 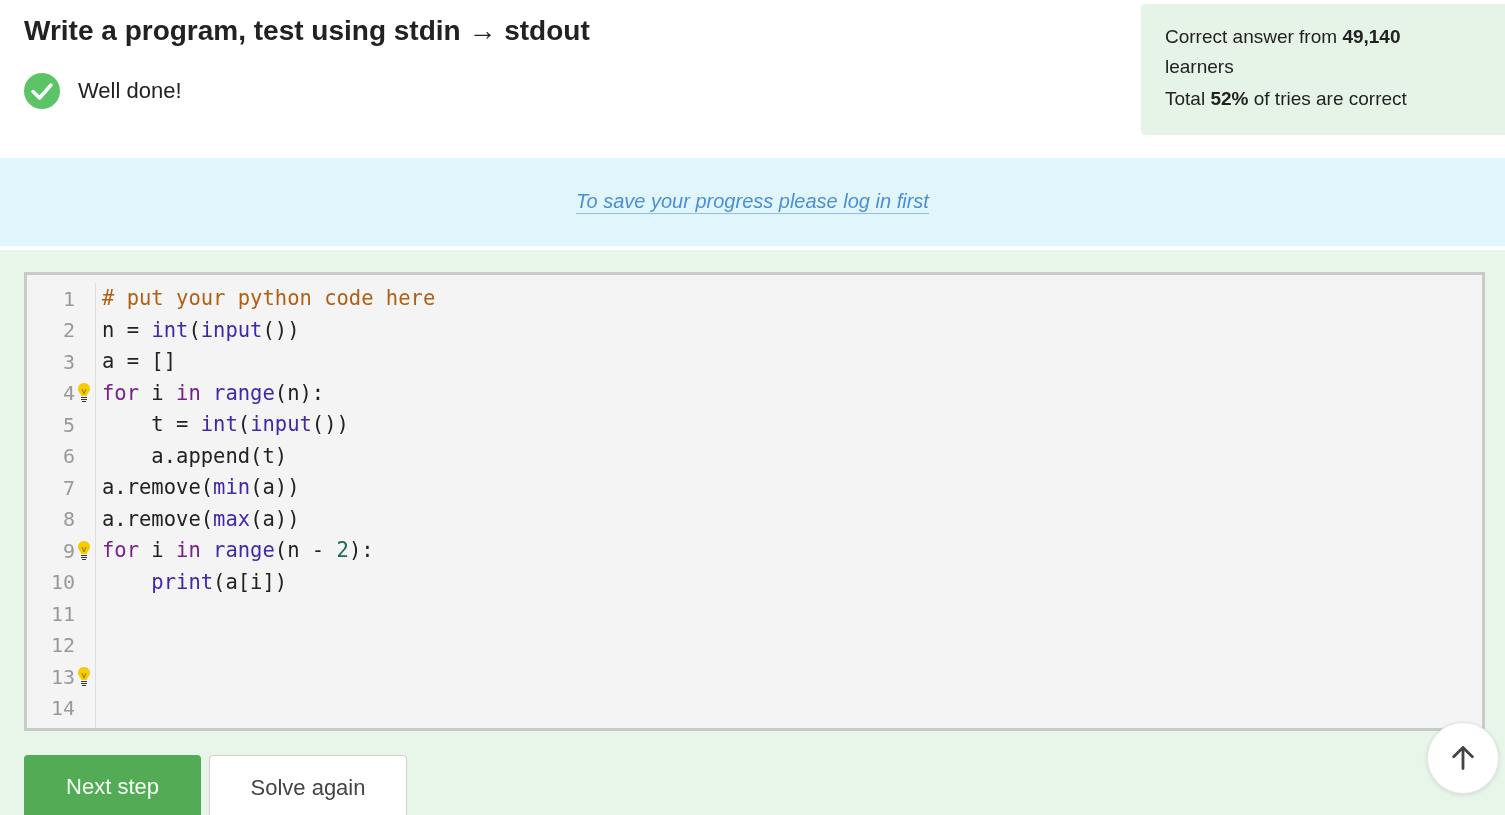 I want to click on login-link: To save your progress please log in first, so click(x=752, y=202).